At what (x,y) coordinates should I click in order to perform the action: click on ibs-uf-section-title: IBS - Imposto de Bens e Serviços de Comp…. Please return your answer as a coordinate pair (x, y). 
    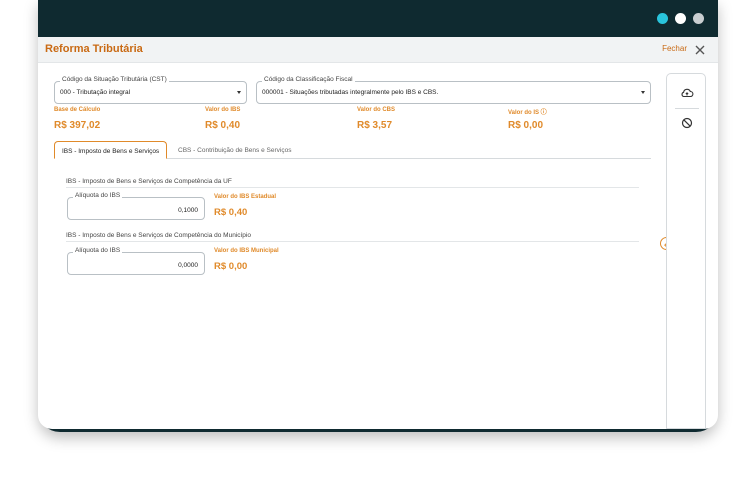
    Looking at the image, I should click on (149, 181).